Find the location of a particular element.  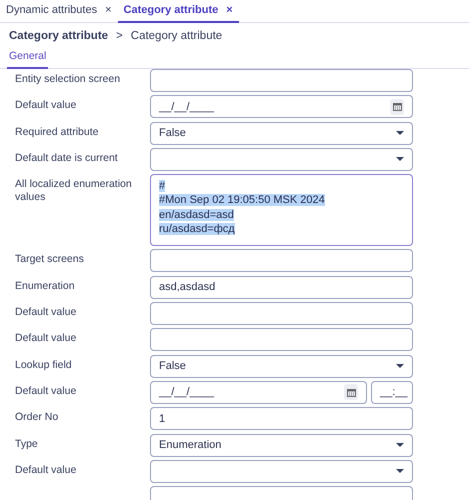

field-value: __:__ is located at coordinates (394, 392).